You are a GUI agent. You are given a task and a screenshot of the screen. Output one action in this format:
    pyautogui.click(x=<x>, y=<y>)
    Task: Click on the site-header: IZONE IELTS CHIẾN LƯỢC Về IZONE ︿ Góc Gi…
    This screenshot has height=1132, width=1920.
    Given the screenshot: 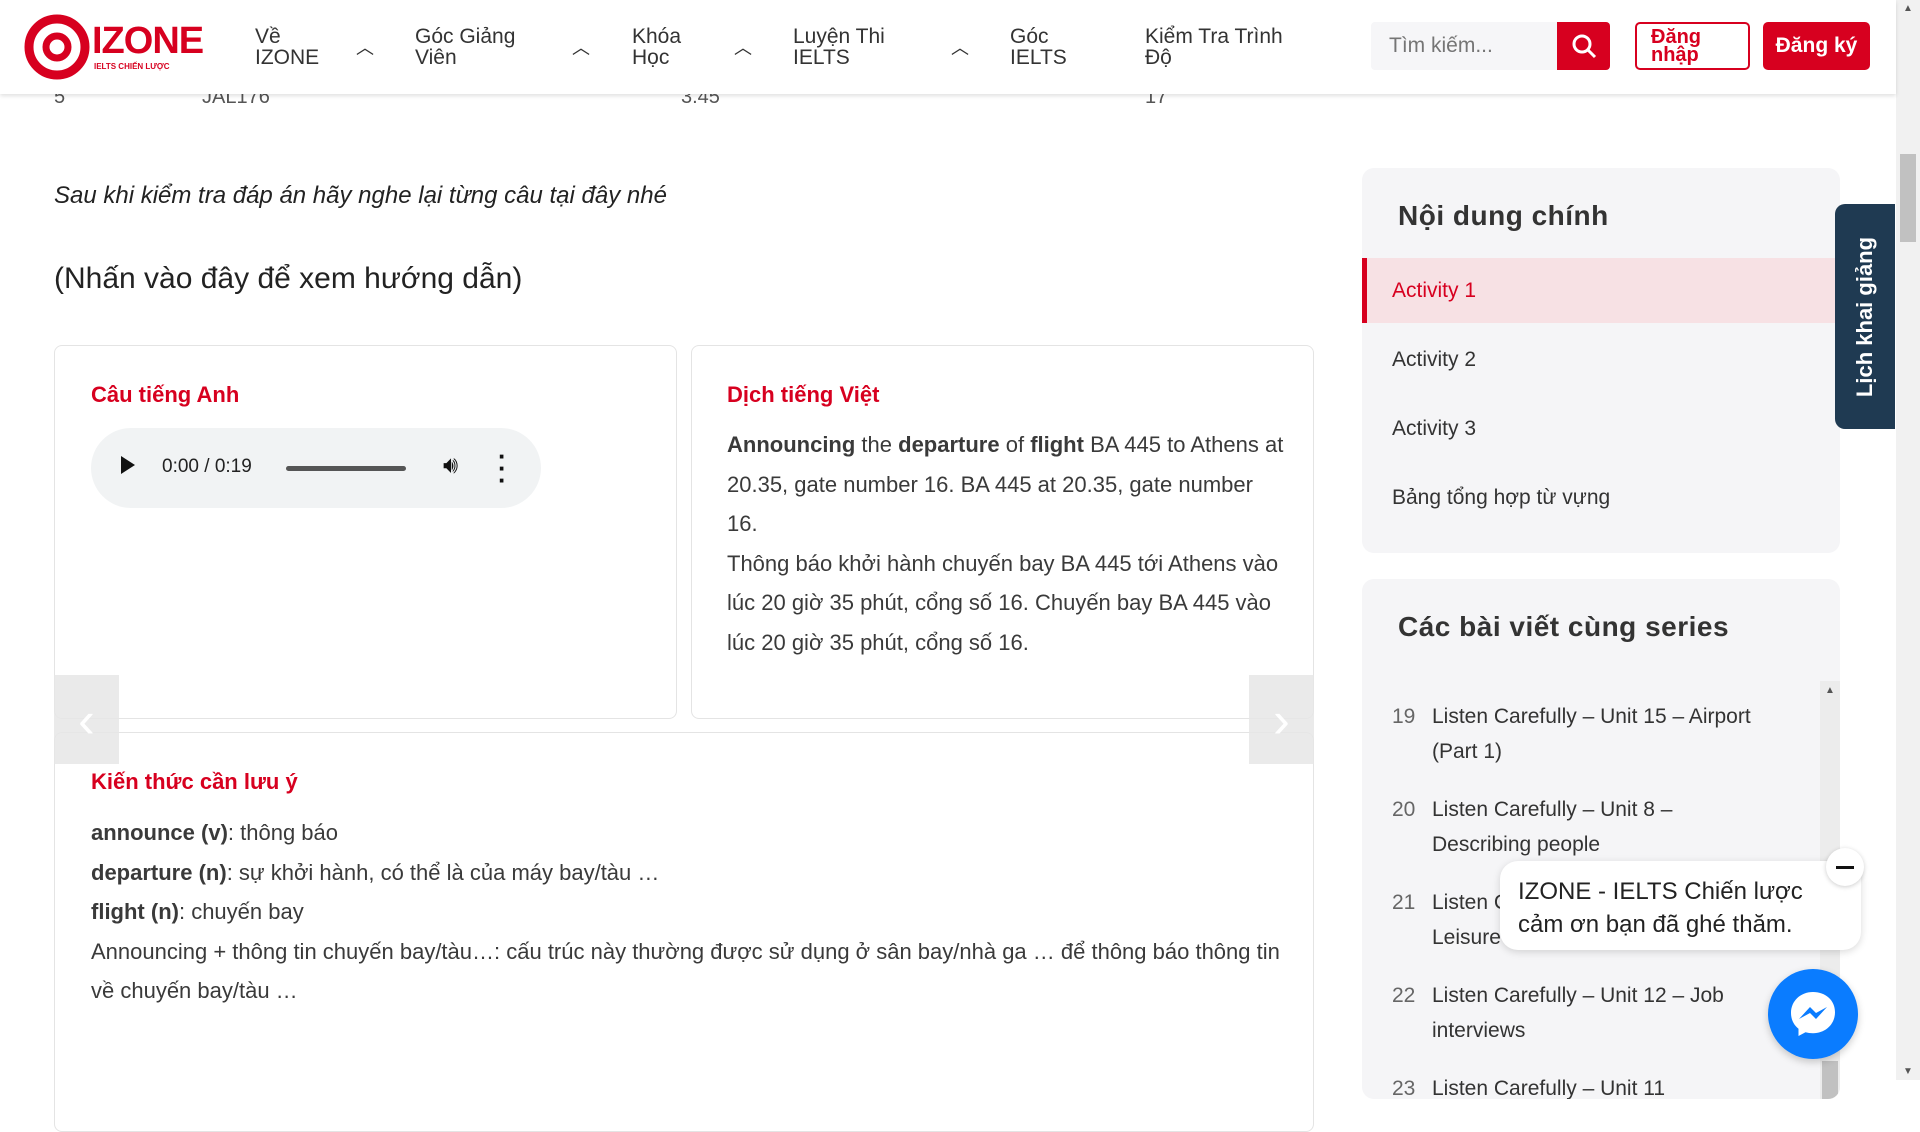 What is the action you would take?
    pyautogui.click(x=948, y=47)
    